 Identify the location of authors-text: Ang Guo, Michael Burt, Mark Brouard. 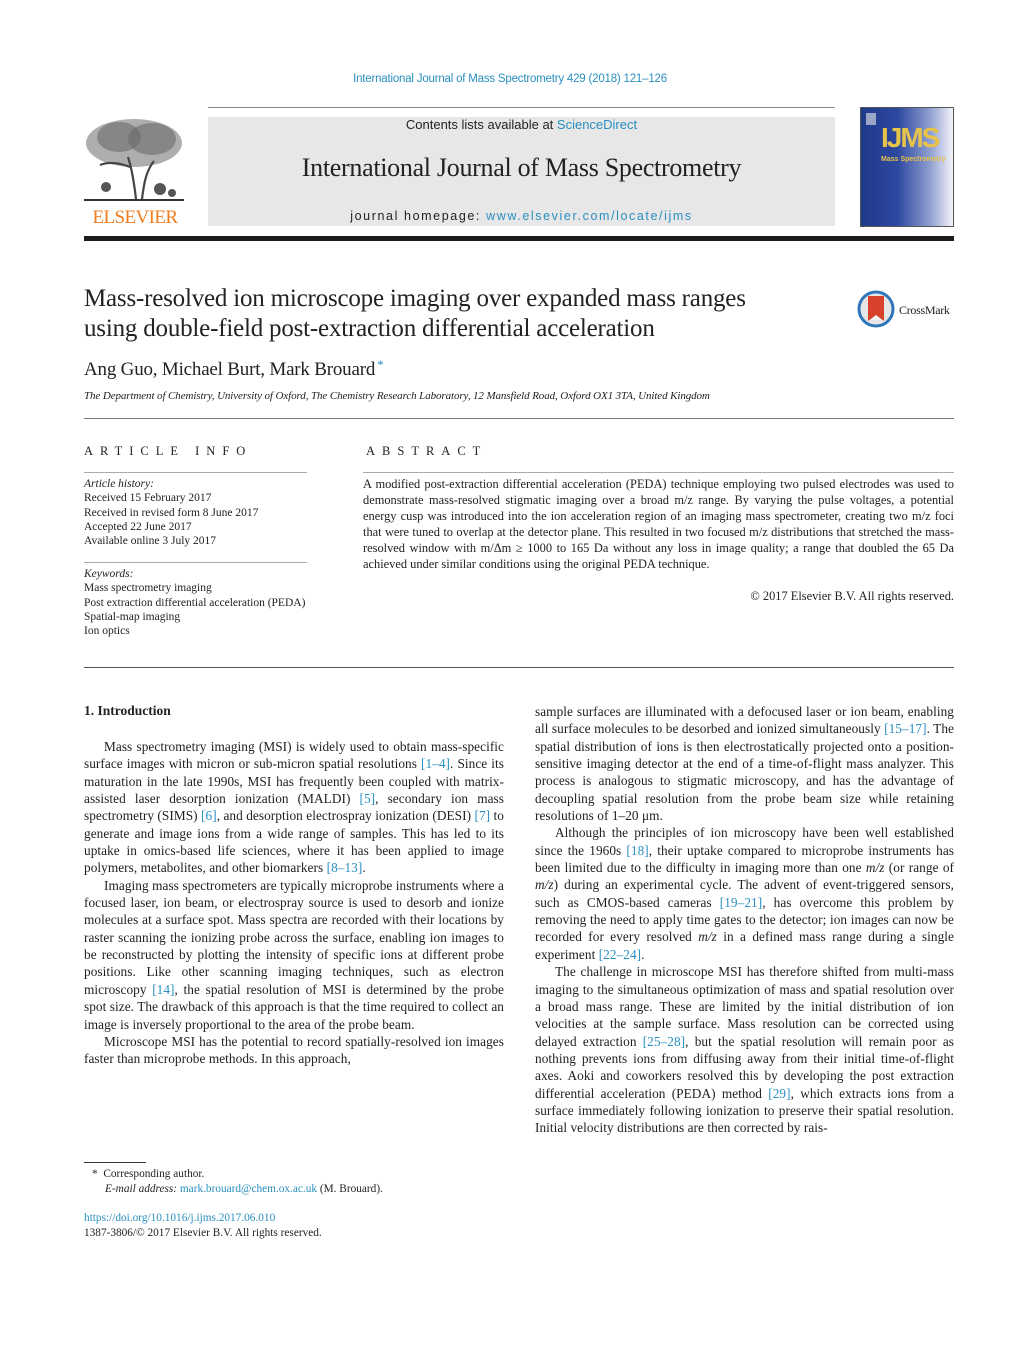
(230, 369).